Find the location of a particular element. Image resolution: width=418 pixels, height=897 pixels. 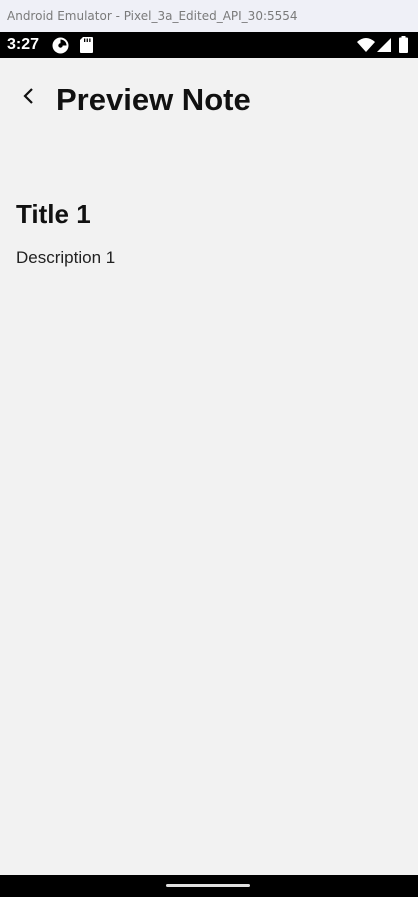

page-title: Preview Note is located at coordinates (153, 99).